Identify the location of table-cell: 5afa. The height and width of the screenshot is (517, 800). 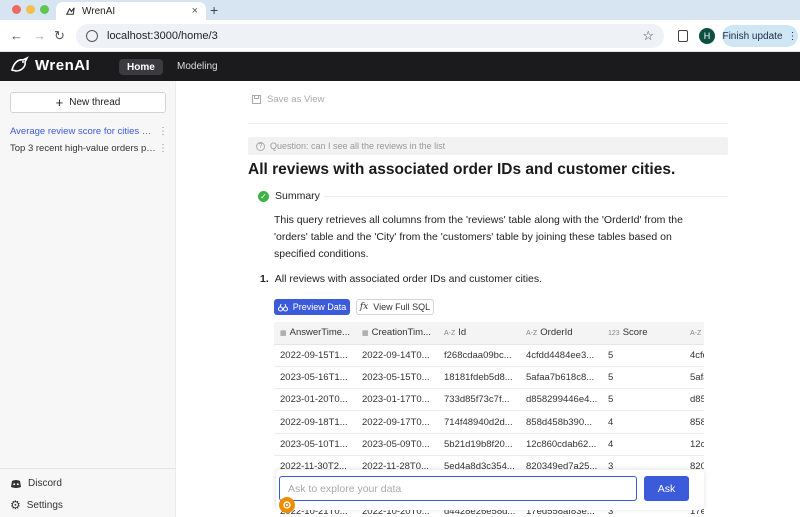
(694, 378).